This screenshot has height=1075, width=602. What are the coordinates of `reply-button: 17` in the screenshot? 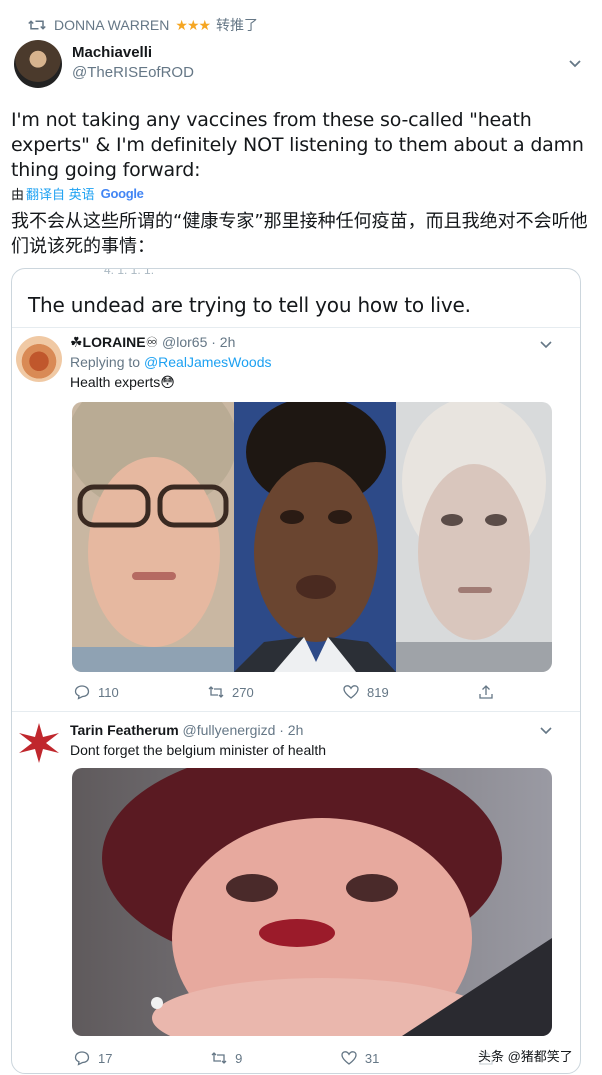 It's located at (93, 1058).